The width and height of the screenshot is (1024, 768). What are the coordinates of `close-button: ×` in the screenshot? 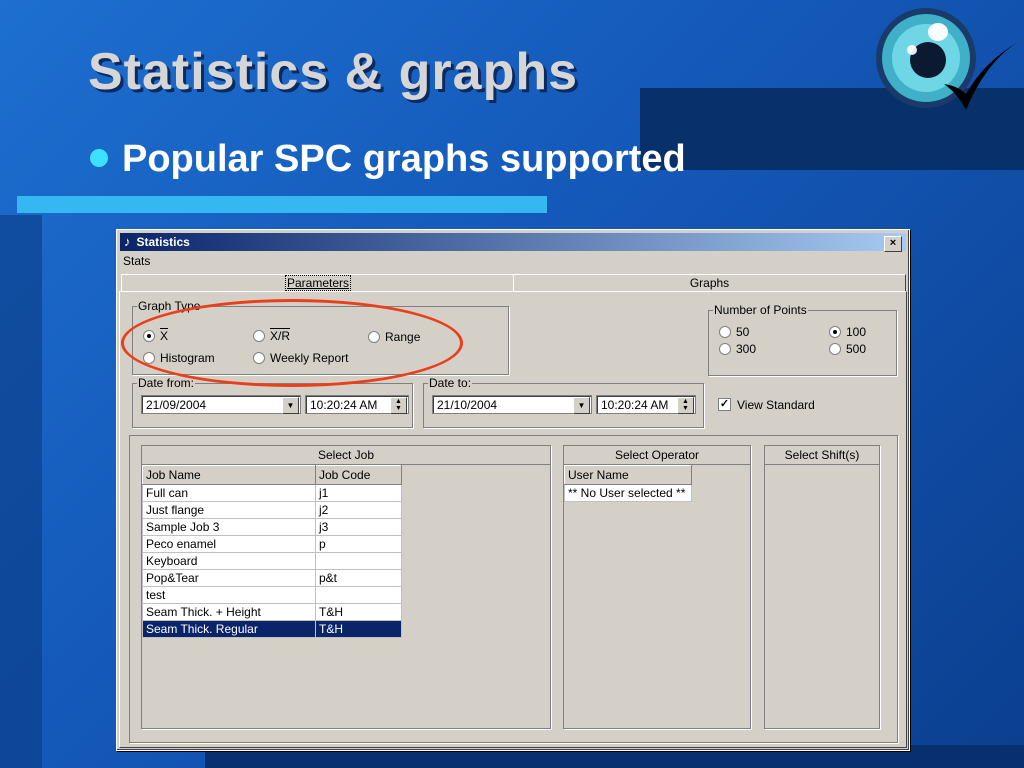 It's located at (893, 244).